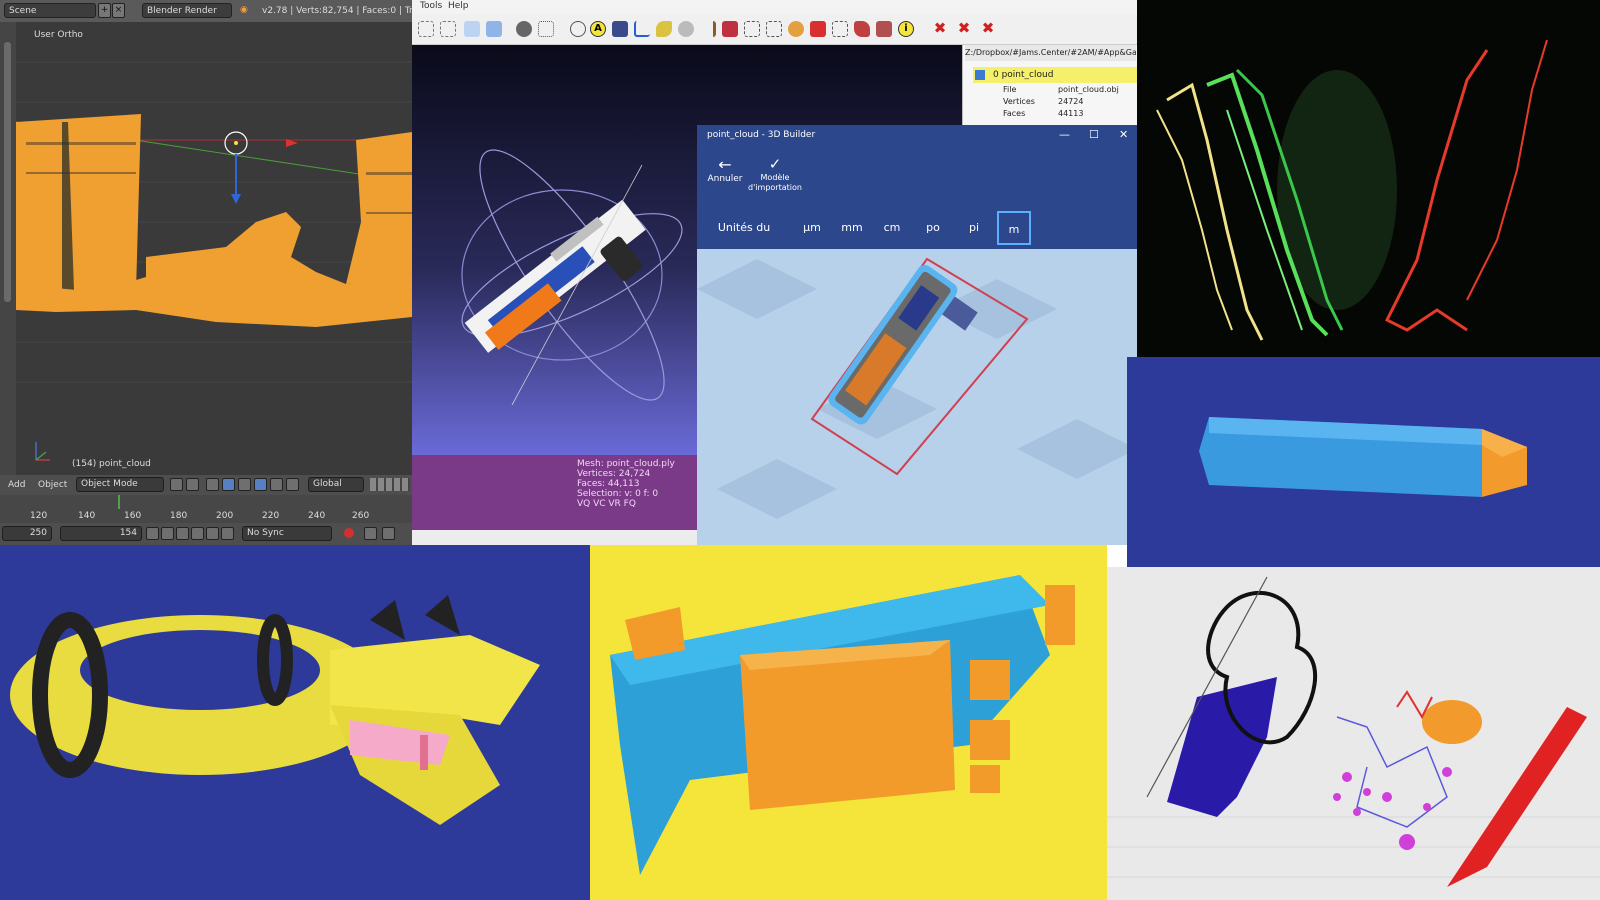  What do you see at coordinates (182, 533) in the screenshot?
I see `play-reverse-icon` at bounding box center [182, 533].